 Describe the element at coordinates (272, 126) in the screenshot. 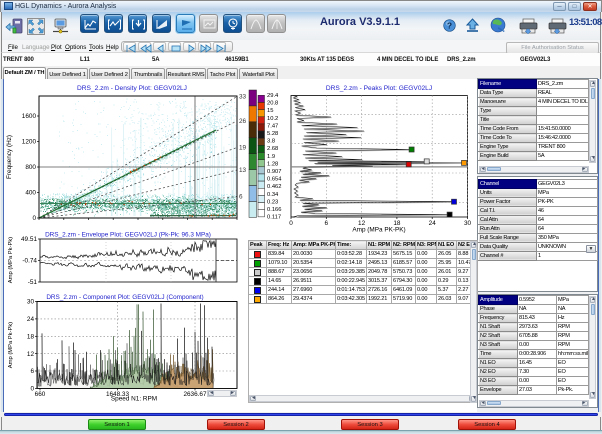

I see `svg-text: 7.47` at that location.